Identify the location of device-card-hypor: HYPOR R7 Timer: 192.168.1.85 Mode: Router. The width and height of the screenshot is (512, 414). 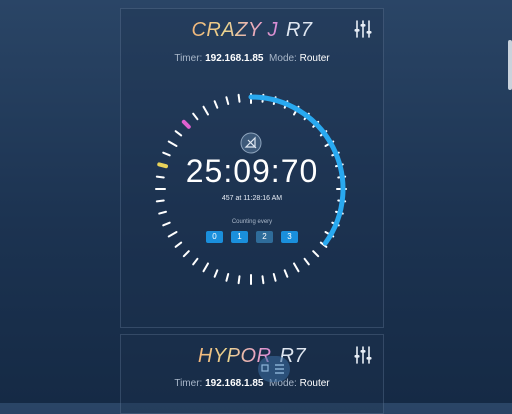
(252, 374).